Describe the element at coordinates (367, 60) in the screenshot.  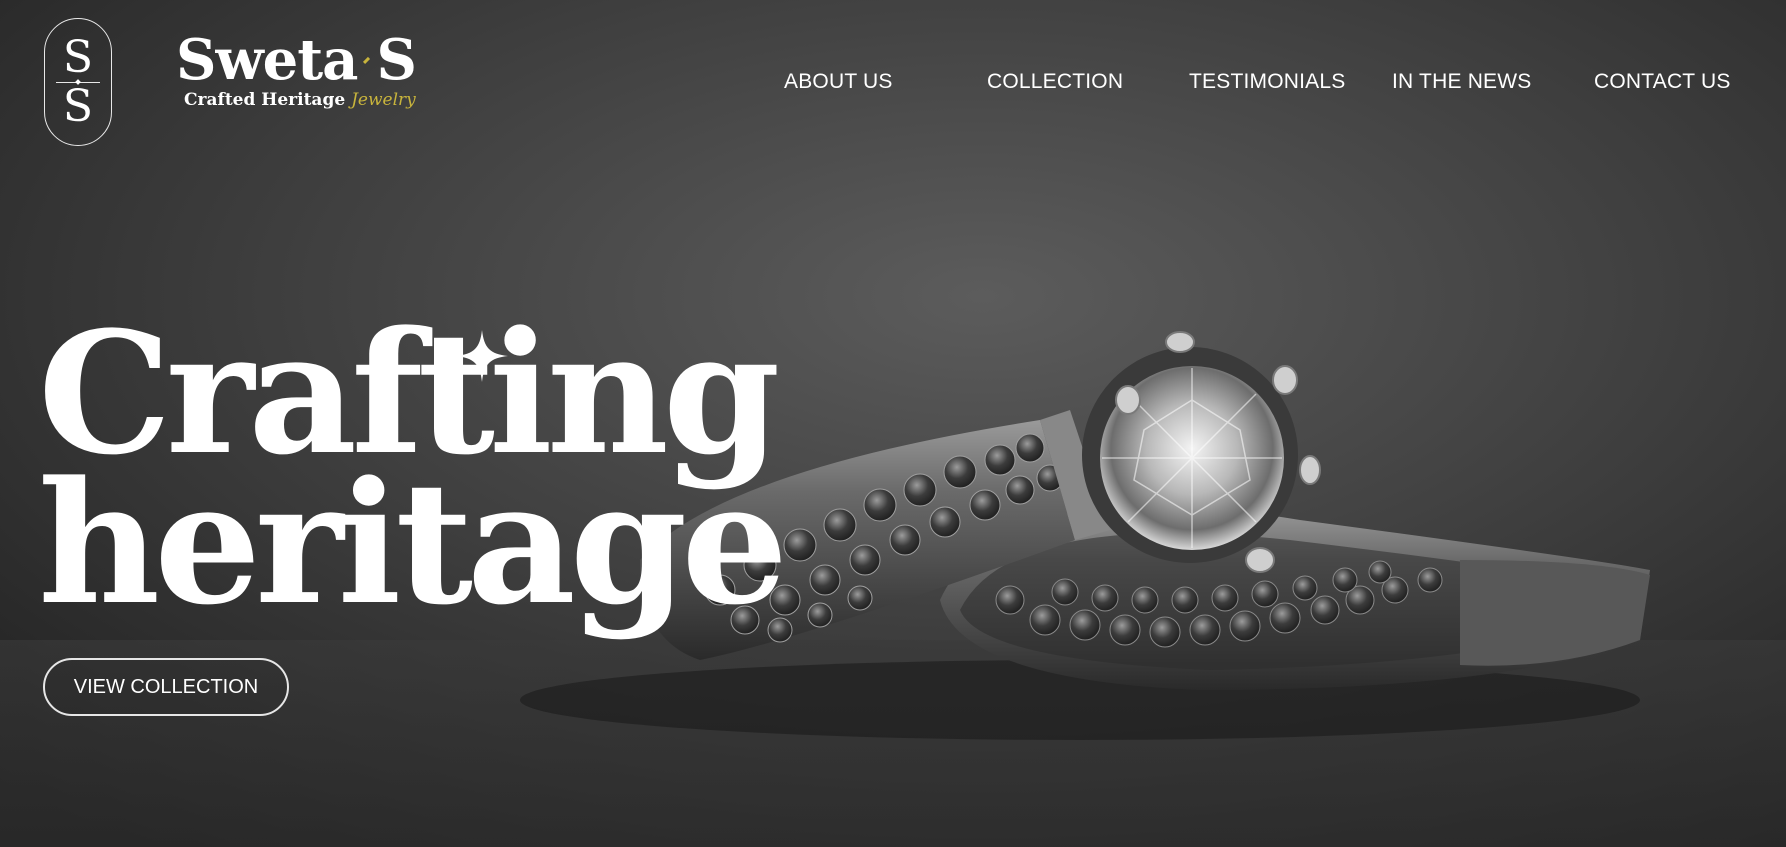
I see `brand-diamond-icon` at that location.